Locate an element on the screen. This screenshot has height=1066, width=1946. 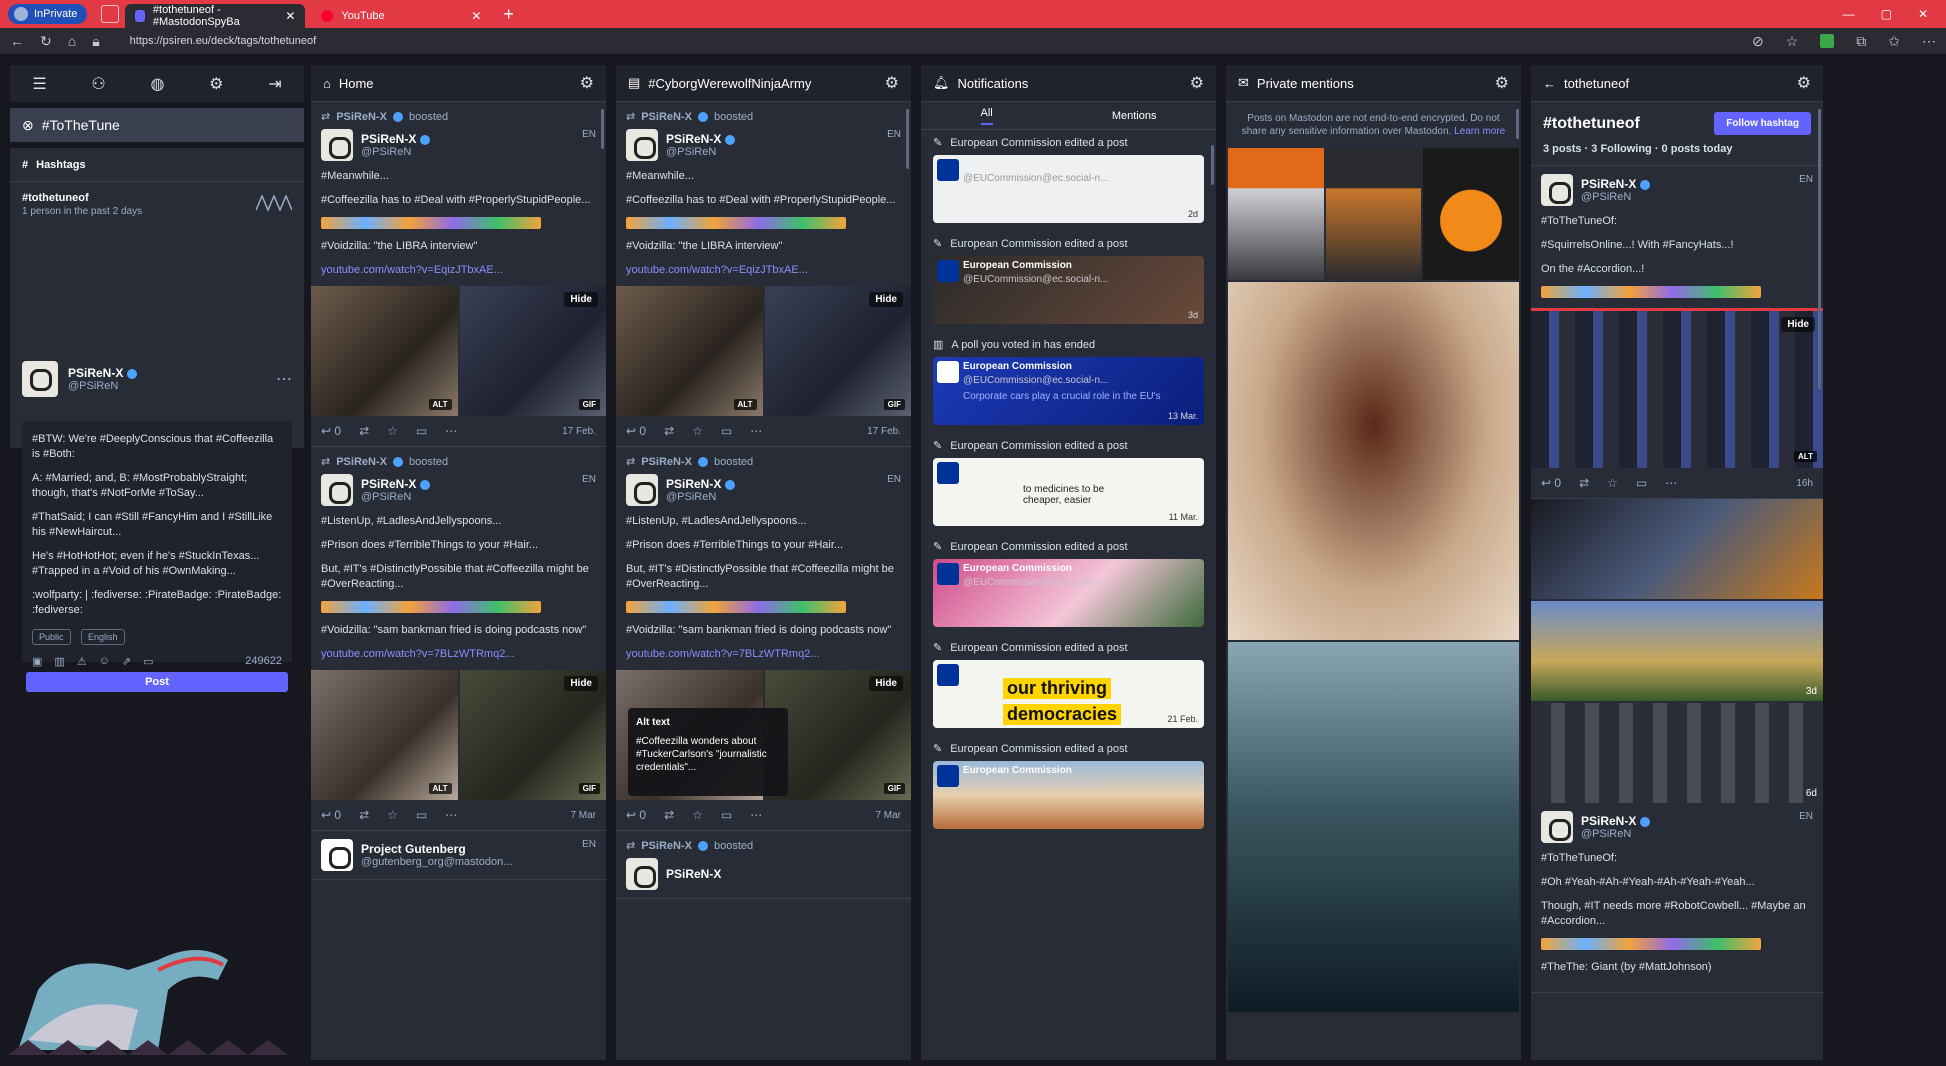
home-icon: ⌂ is located at coordinates (72, 41).